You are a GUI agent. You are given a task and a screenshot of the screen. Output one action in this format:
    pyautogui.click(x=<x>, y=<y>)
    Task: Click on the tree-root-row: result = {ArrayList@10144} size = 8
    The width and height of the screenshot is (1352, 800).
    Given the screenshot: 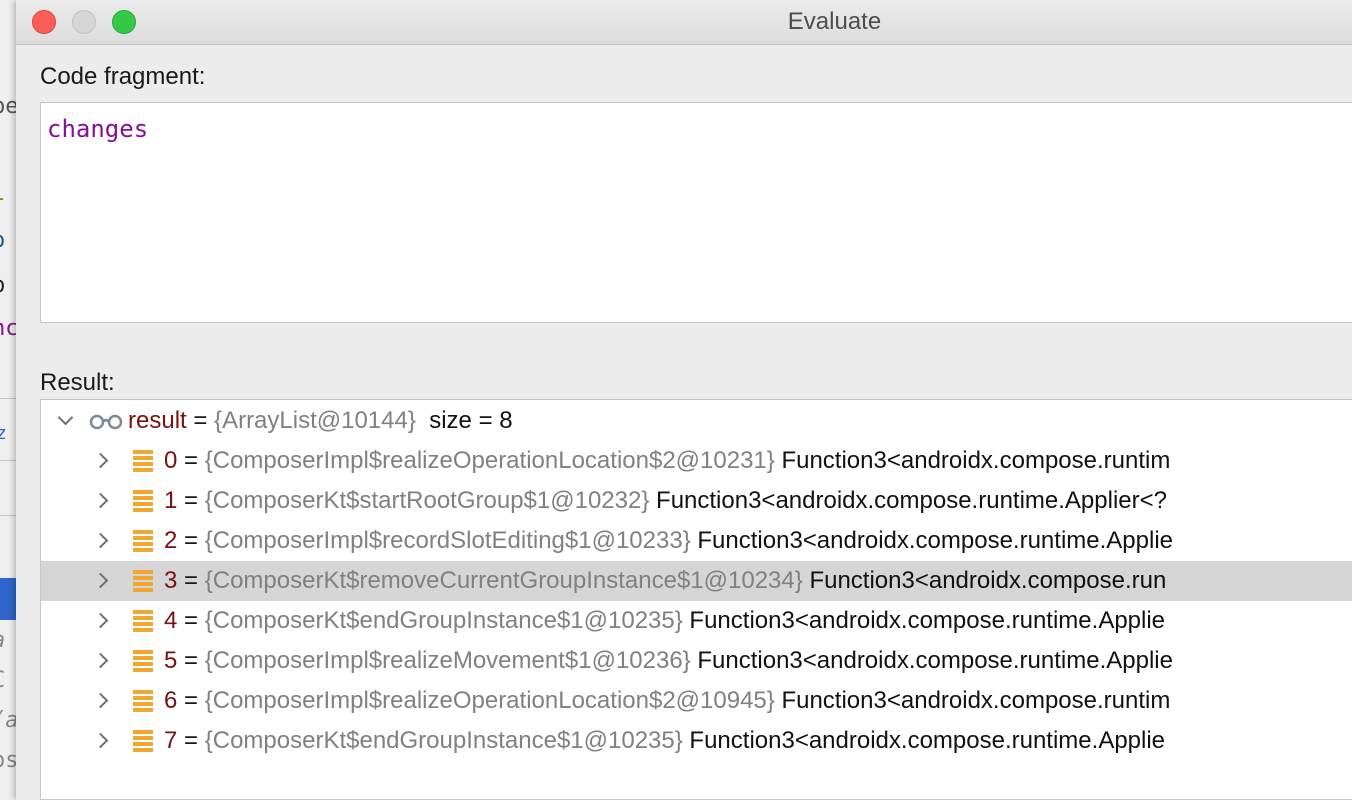 What is the action you would take?
    pyautogui.click(x=696, y=421)
    